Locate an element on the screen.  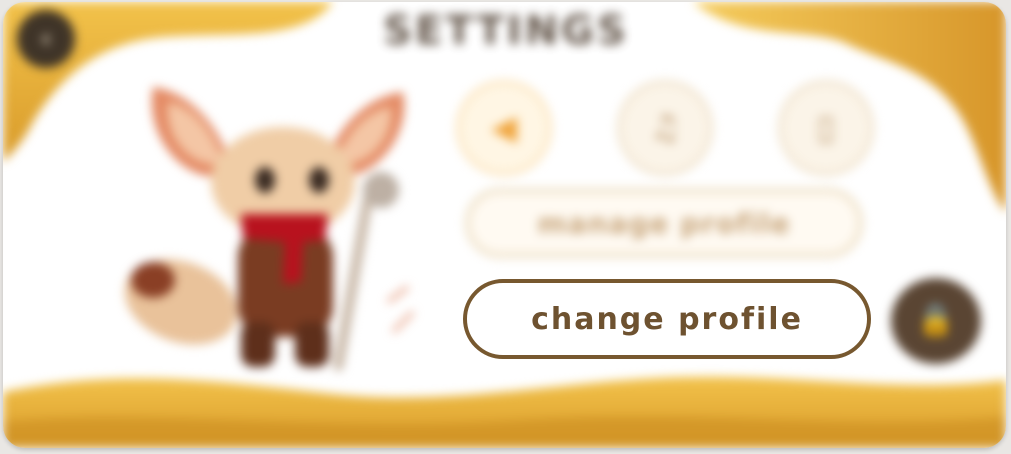
lock-icon: 🔒 is located at coordinates (936, 320).